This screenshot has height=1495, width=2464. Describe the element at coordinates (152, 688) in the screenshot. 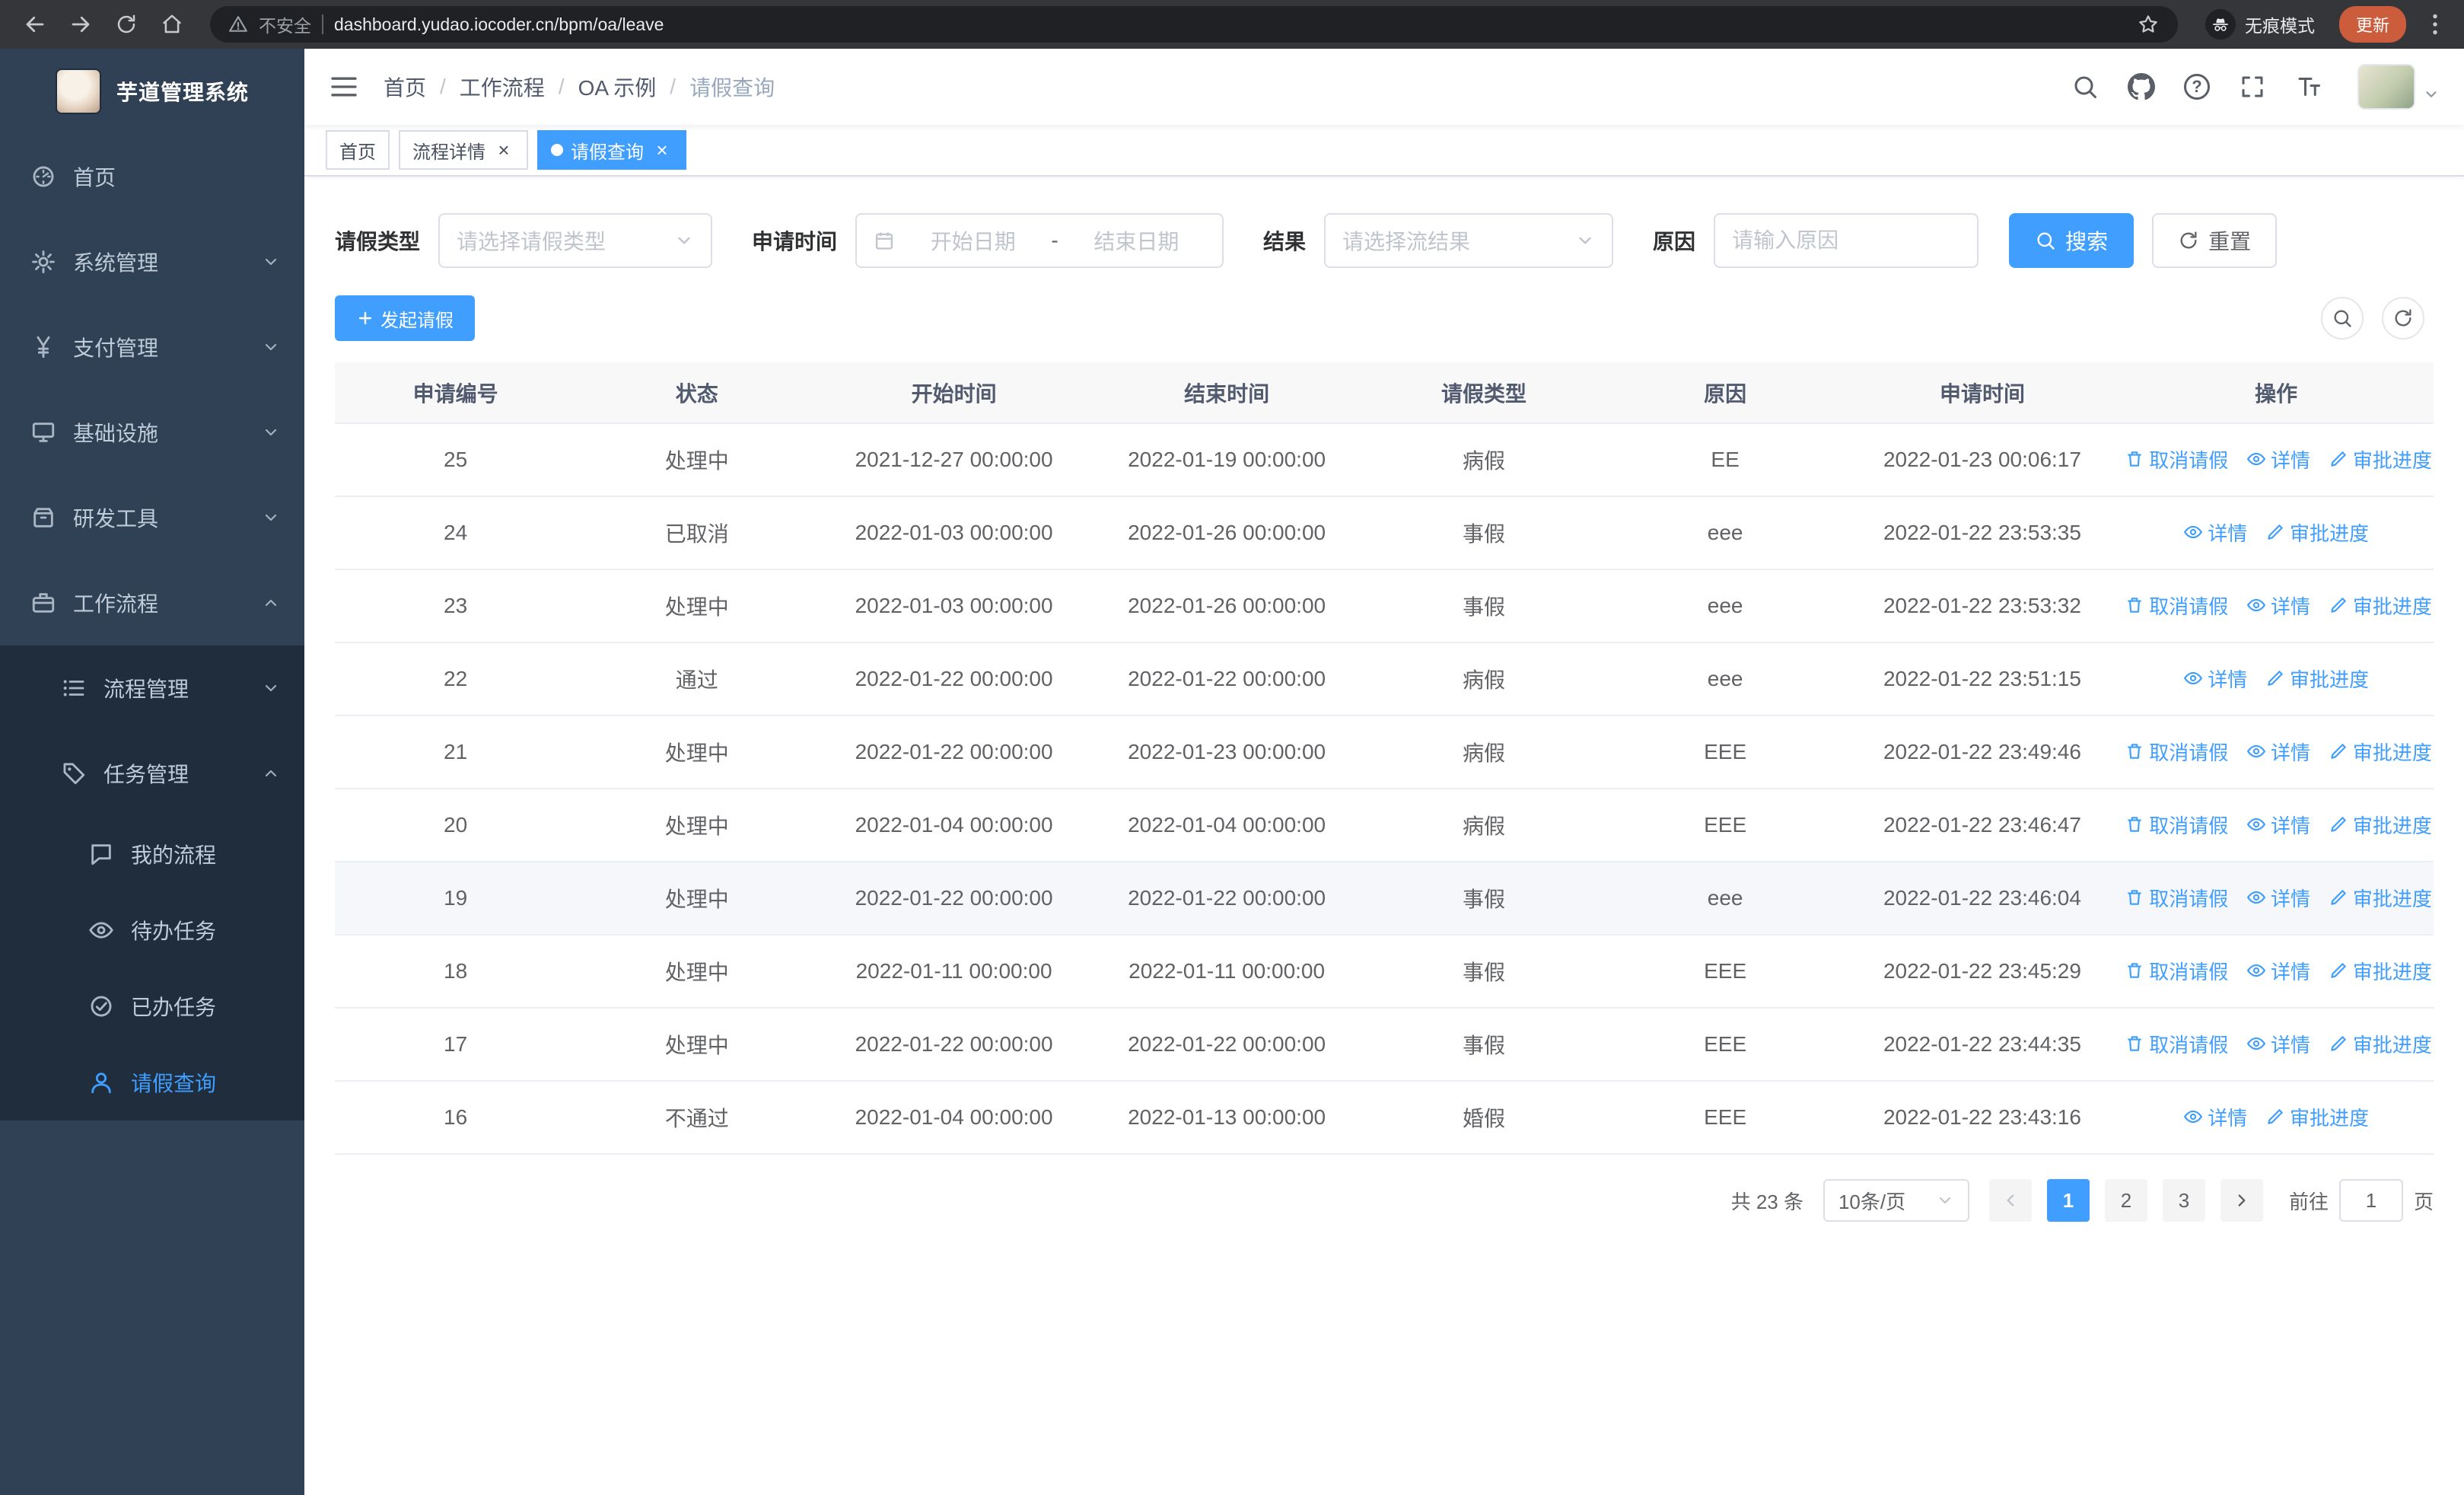

I see `sidebar-item-process-mgmt: 流程管理` at that location.